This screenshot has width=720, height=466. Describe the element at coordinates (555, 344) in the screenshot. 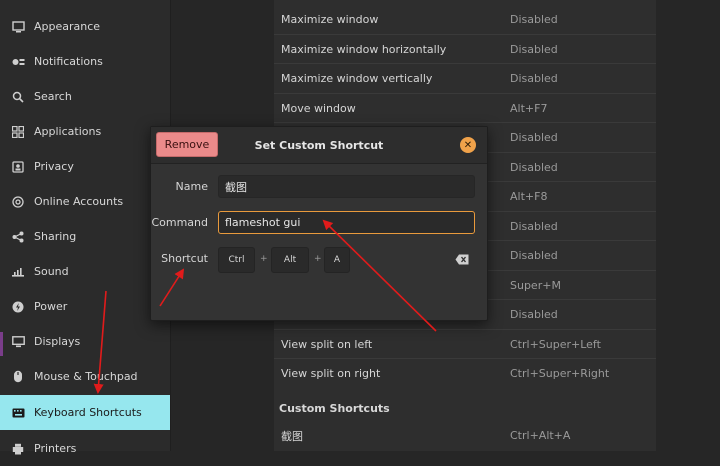

I see `shortcut-value: Ctrl+Super+Left` at that location.